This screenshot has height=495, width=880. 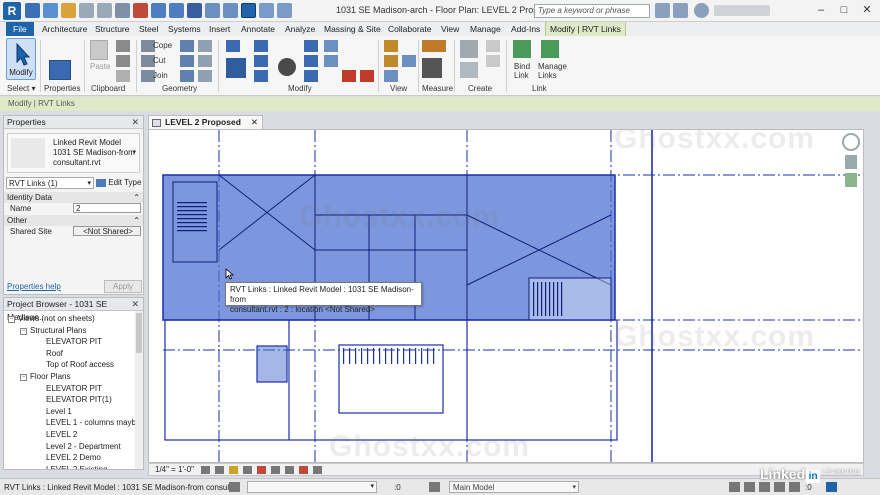 I want to click on tab-view: View, so click(x=450, y=29).